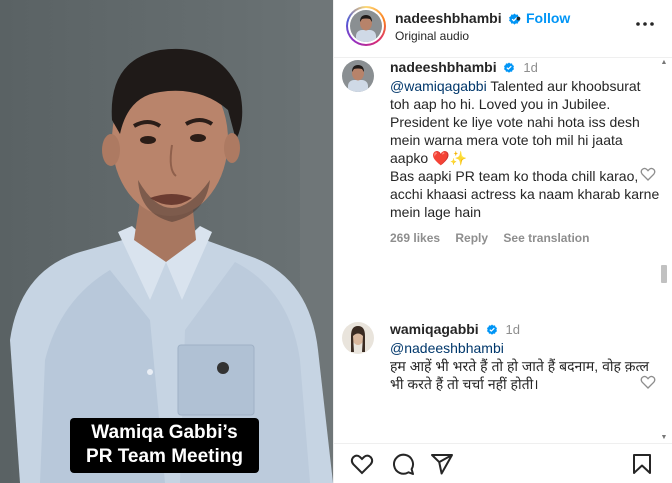 The image size is (672, 483). Describe the element at coordinates (443, 67) in the screenshot. I see `comment-username: nadeeshbhambi` at that location.